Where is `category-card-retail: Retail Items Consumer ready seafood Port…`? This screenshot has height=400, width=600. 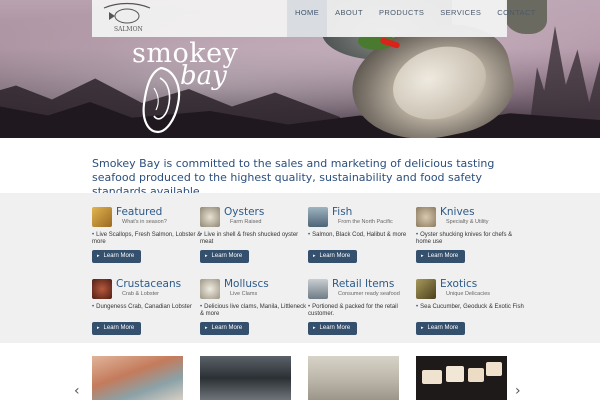
category-card-retail: Retail Items Consumer ready seafood Port… is located at coordinates (360, 300).